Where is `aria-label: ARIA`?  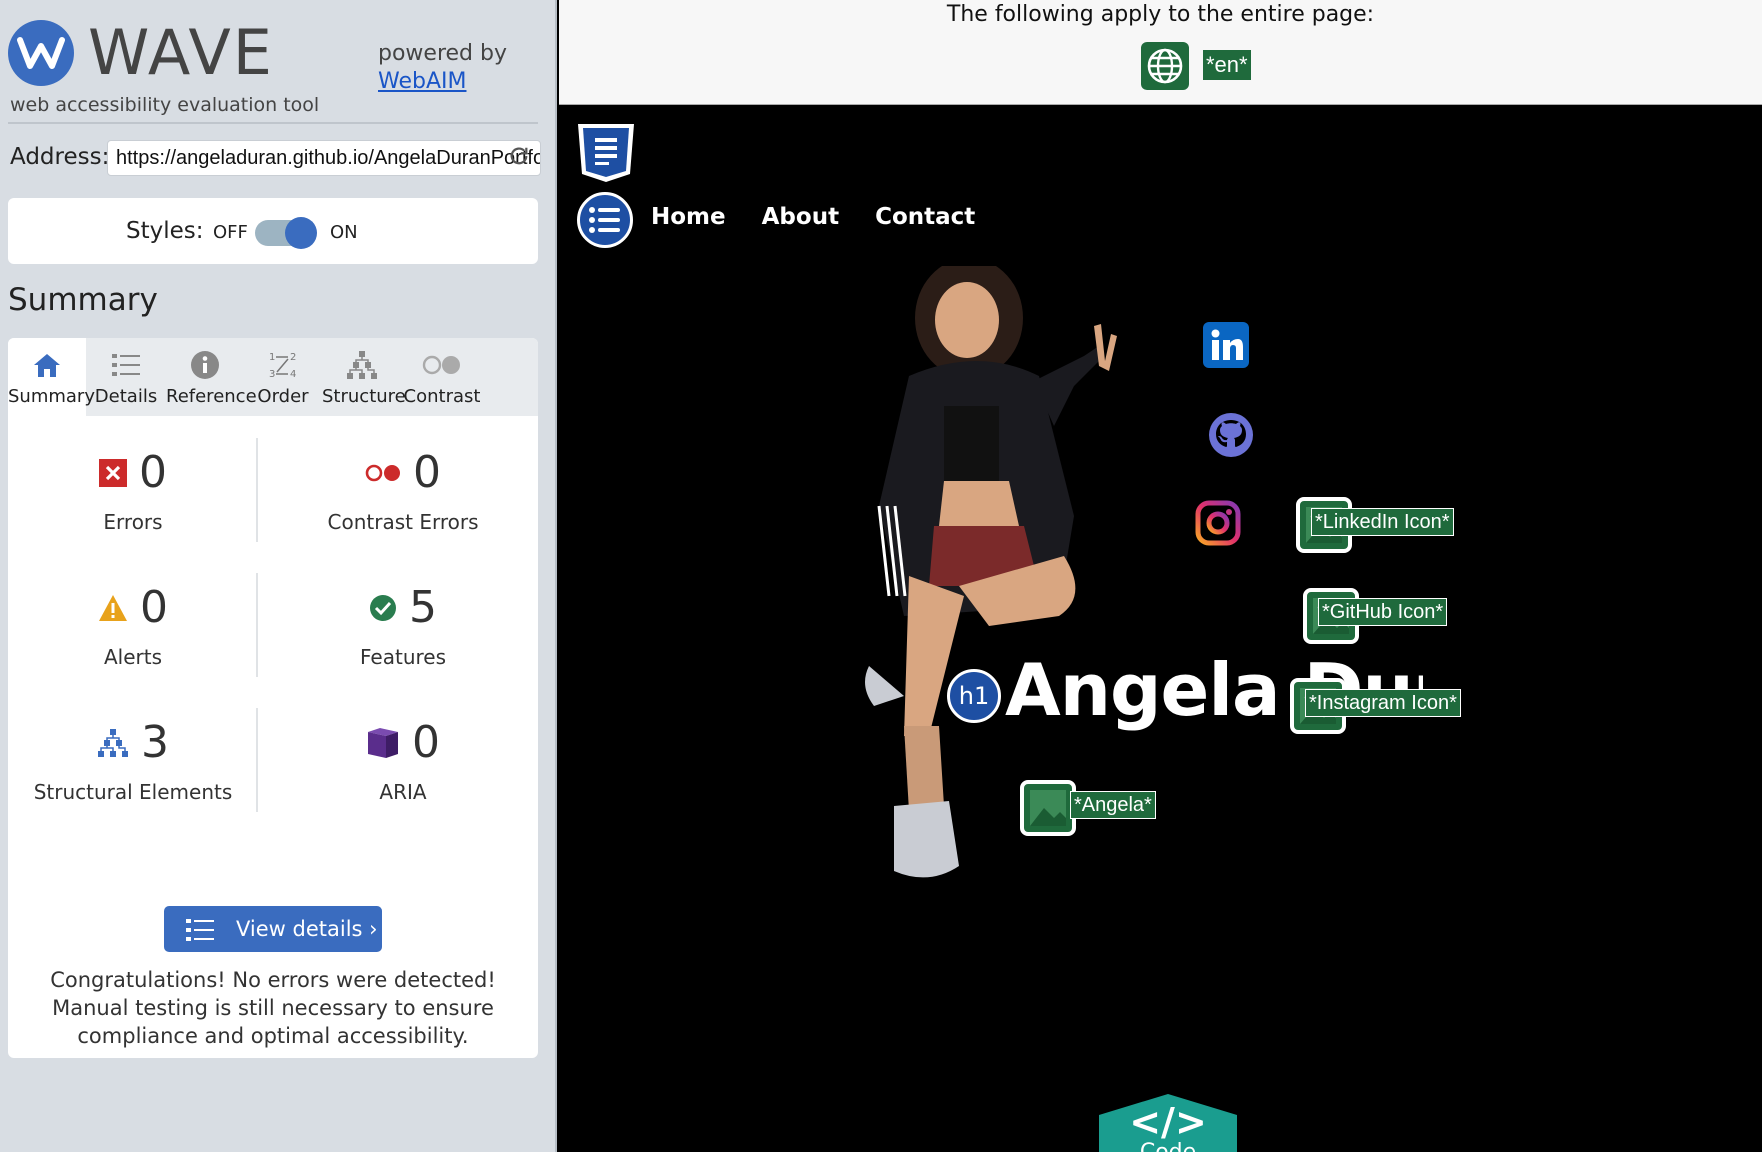 aria-label: ARIA is located at coordinates (403, 792).